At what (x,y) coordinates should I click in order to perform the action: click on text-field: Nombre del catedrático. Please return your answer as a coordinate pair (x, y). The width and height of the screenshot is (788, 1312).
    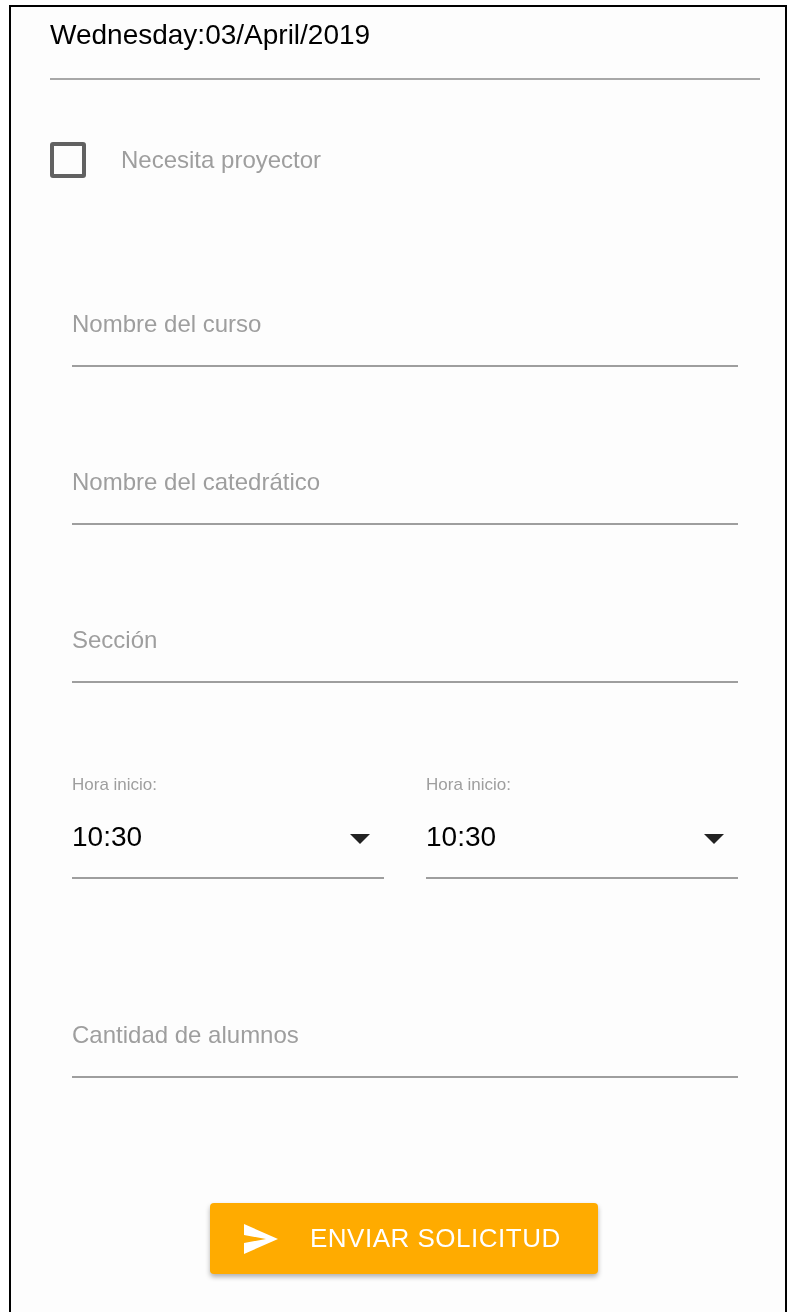
    Looking at the image, I should click on (405, 494).